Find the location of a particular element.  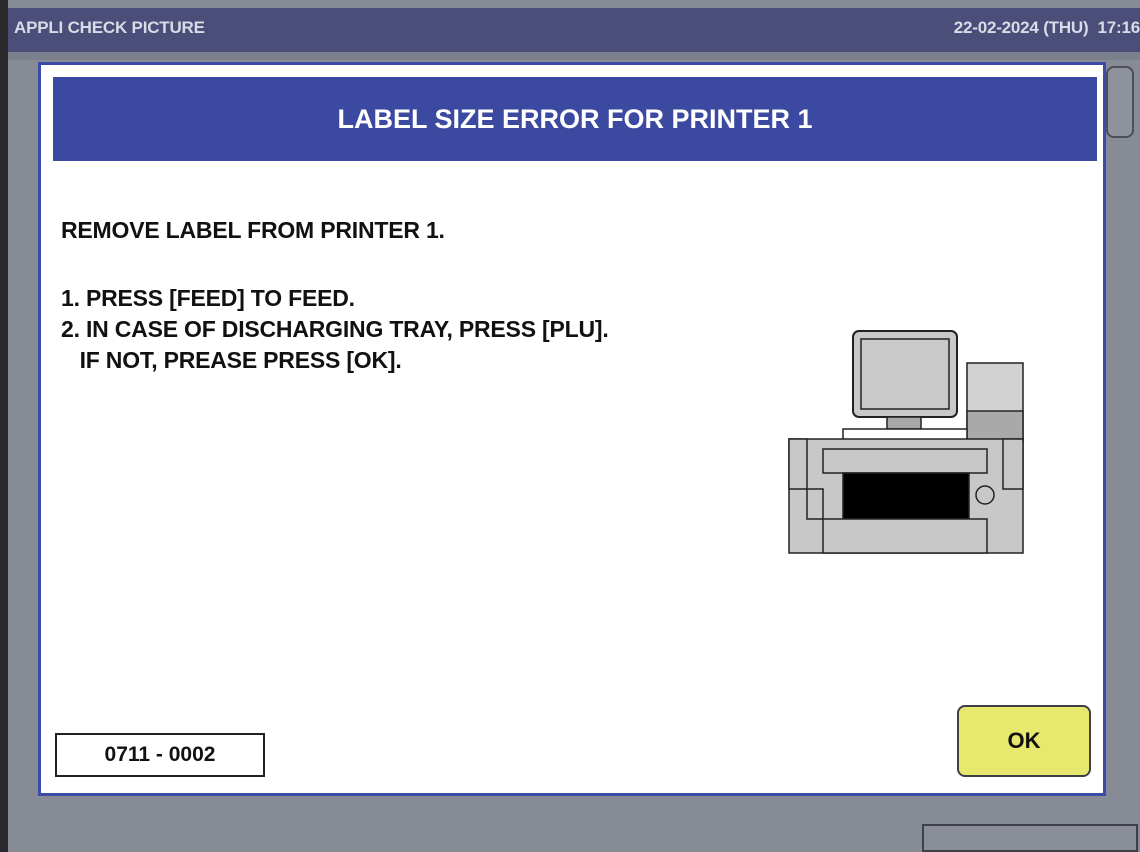

monitor-stand is located at coordinates (904, 423).